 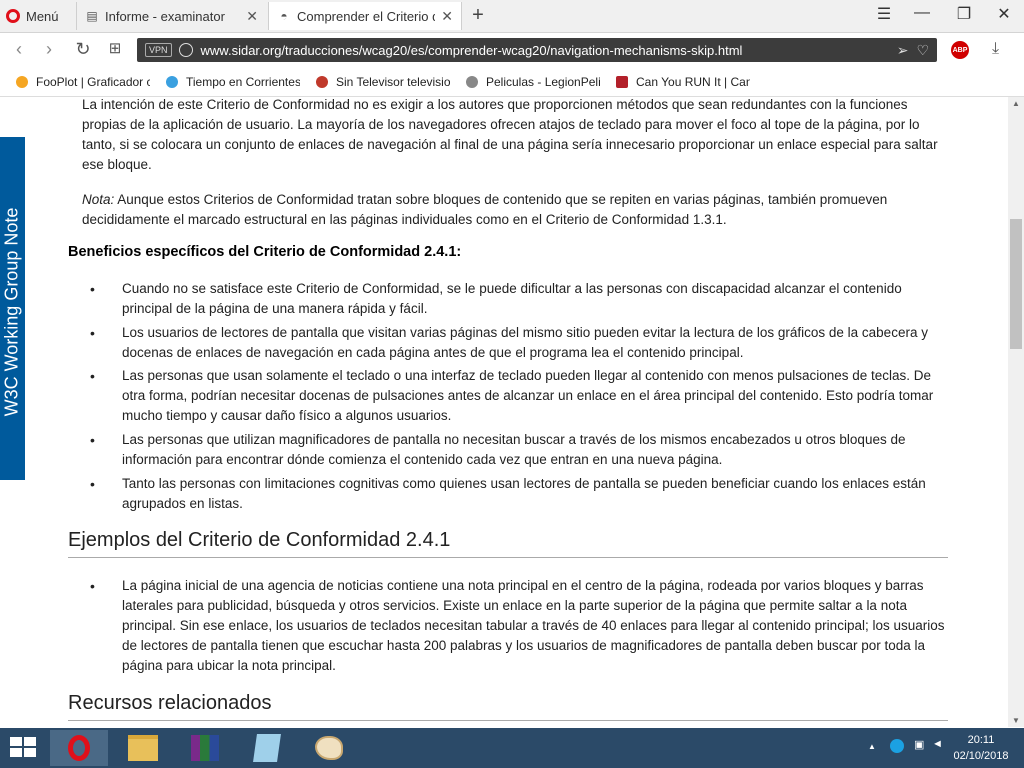 I want to click on bookmark-label: Can You RUN It | Can, so click(x=693, y=82).